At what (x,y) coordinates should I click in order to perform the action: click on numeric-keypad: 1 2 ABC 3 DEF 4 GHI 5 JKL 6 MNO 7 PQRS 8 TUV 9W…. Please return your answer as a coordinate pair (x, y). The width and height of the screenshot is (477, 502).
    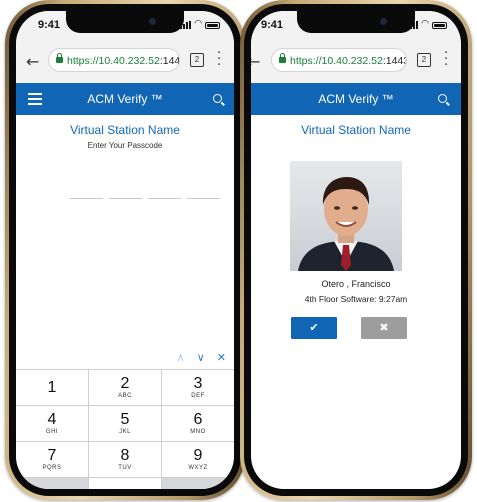
    Looking at the image, I should click on (125, 429).